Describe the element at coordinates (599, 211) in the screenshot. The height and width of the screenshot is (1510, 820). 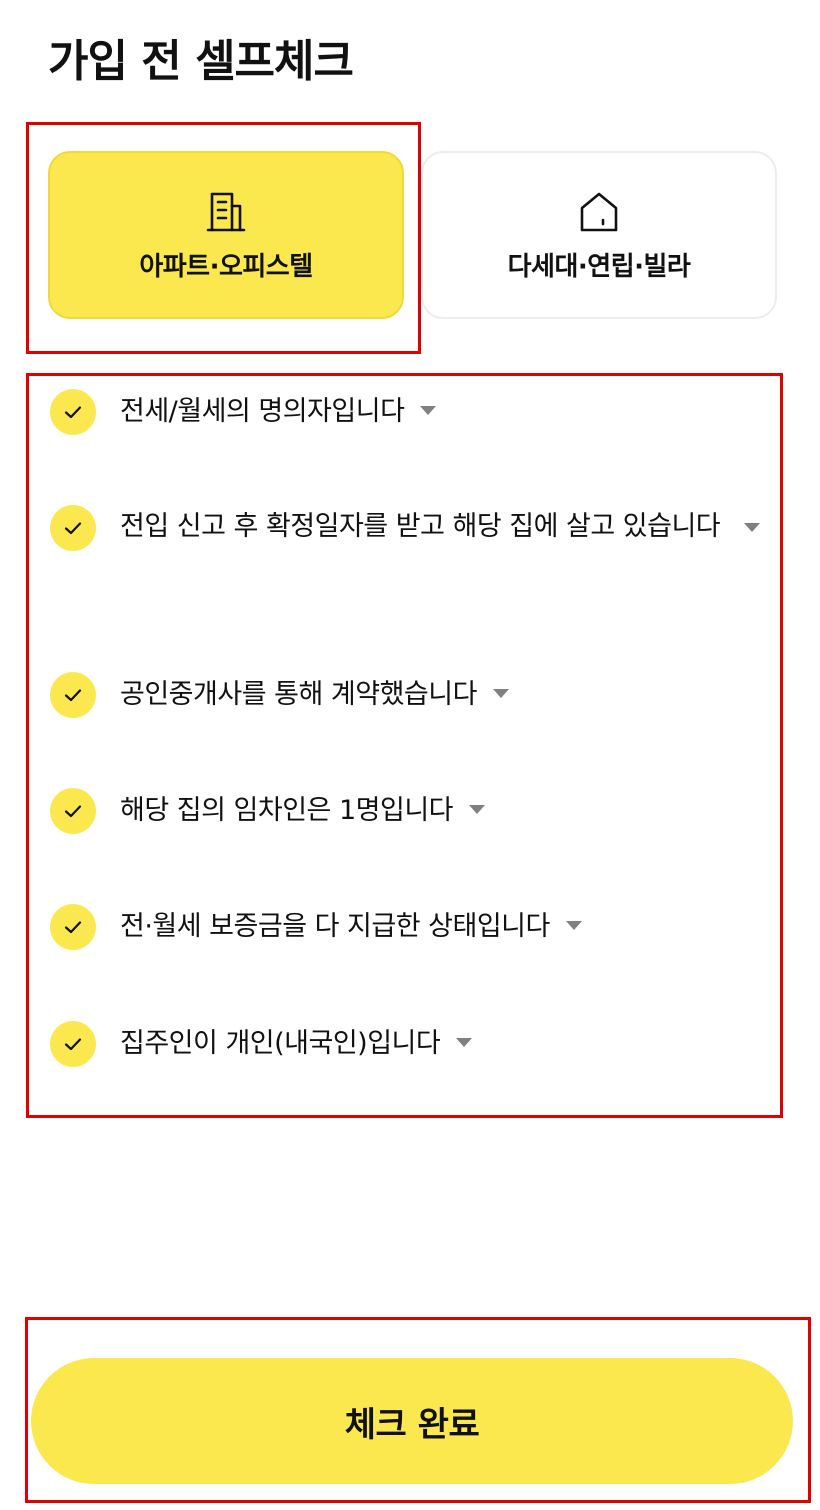
I see `house-icon` at that location.